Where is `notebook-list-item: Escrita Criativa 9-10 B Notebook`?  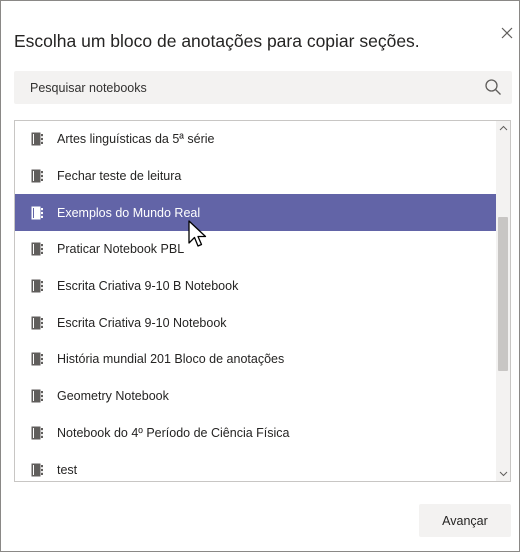
notebook-list-item: Escrita Criativa 9-10 B Notebook is located at coordinates (256, 286).